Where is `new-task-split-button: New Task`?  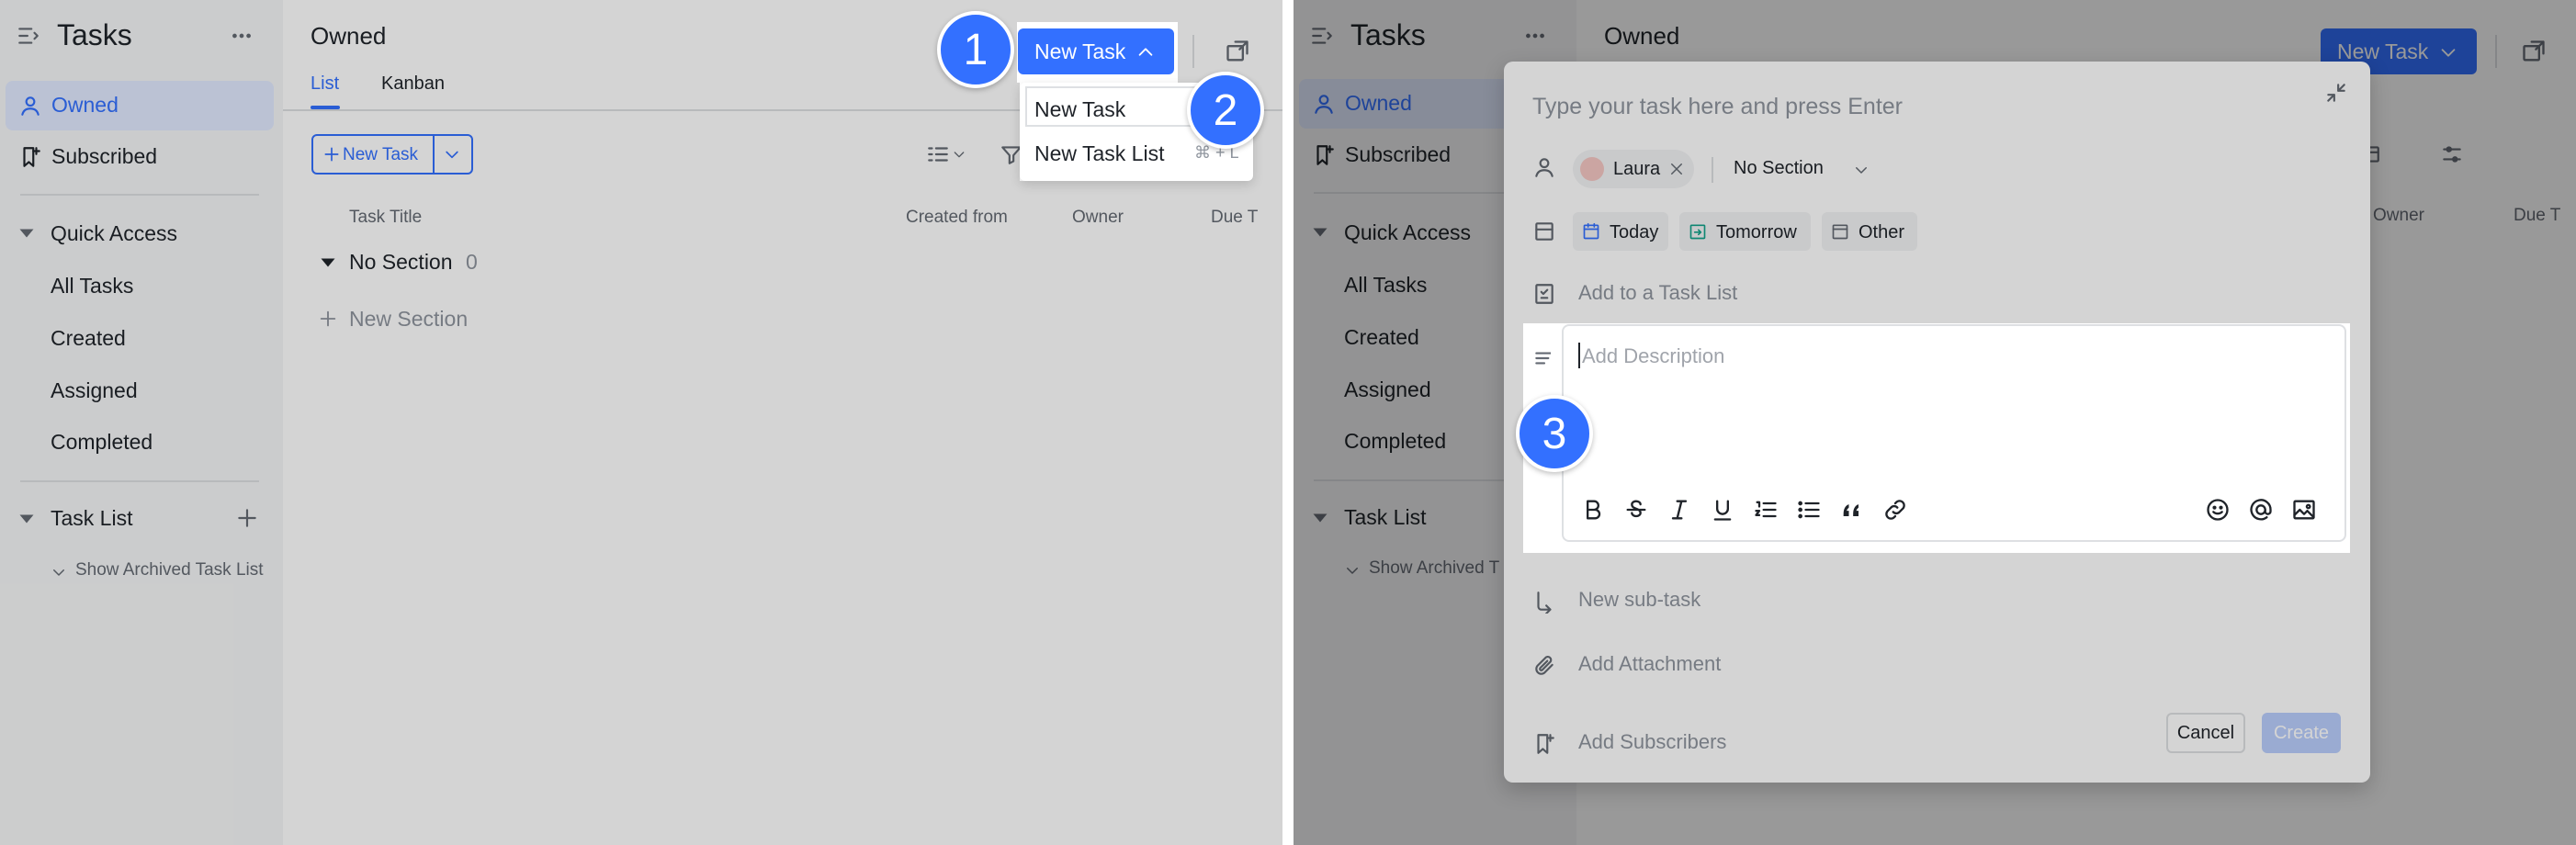
new-task-split-button: New Task is located at coordinates (392, 154).